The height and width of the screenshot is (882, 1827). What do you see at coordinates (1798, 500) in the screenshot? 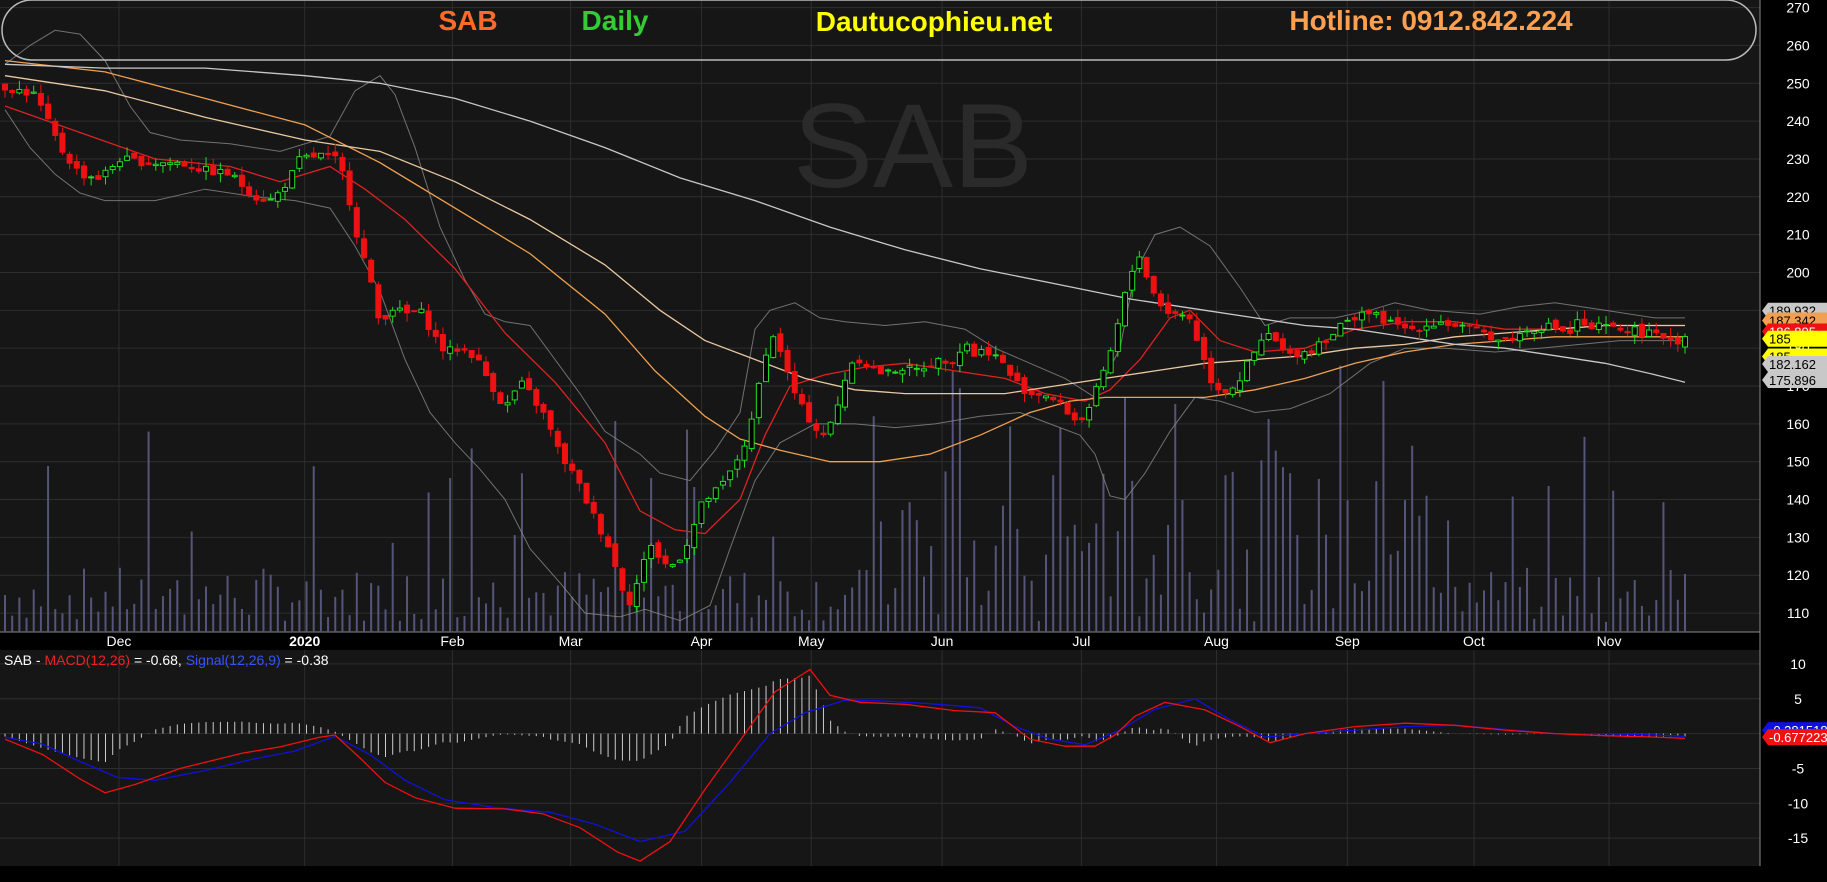
I see `y-tick-label: 140` at bounding box center [1798, 500].